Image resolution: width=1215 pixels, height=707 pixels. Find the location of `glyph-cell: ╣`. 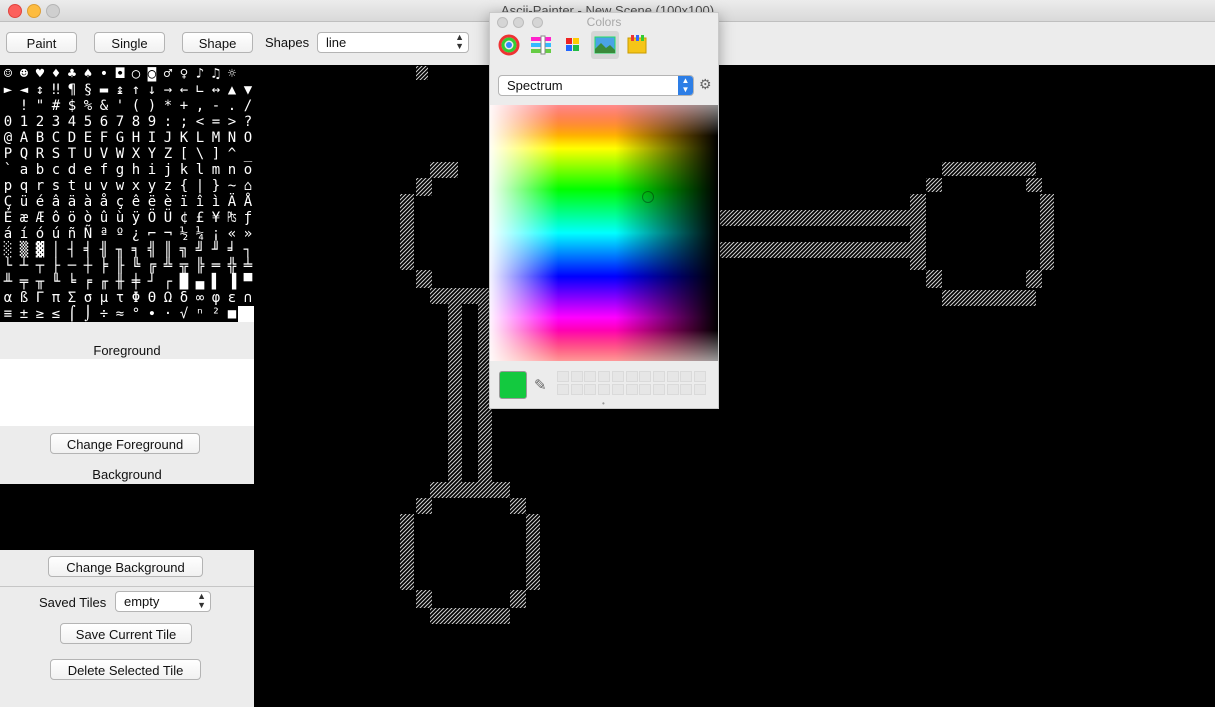

glyph-cell: ╣ is located at coordinates (152, 250).